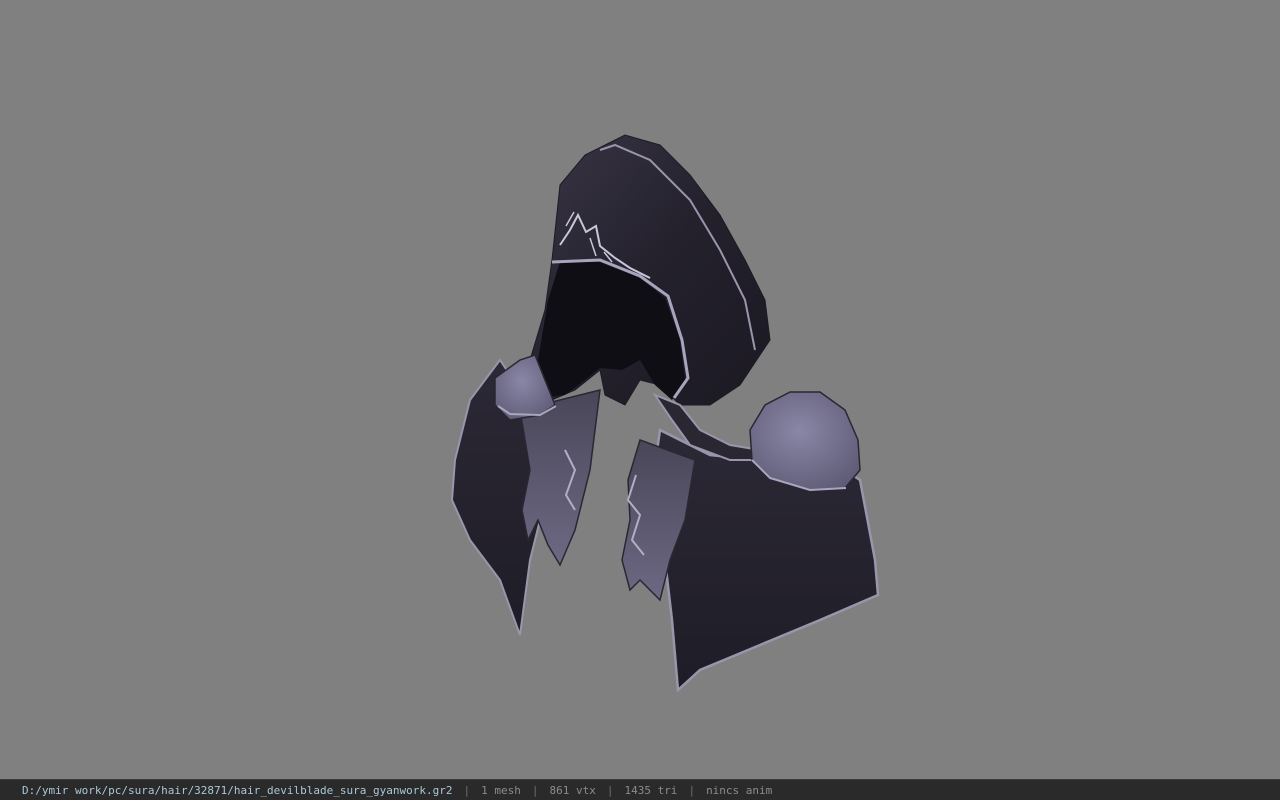 Image resolution: width=1280 pixels, height=800 pixels. I want to click on mesh-count: 1 mesh, so click(501, 790).